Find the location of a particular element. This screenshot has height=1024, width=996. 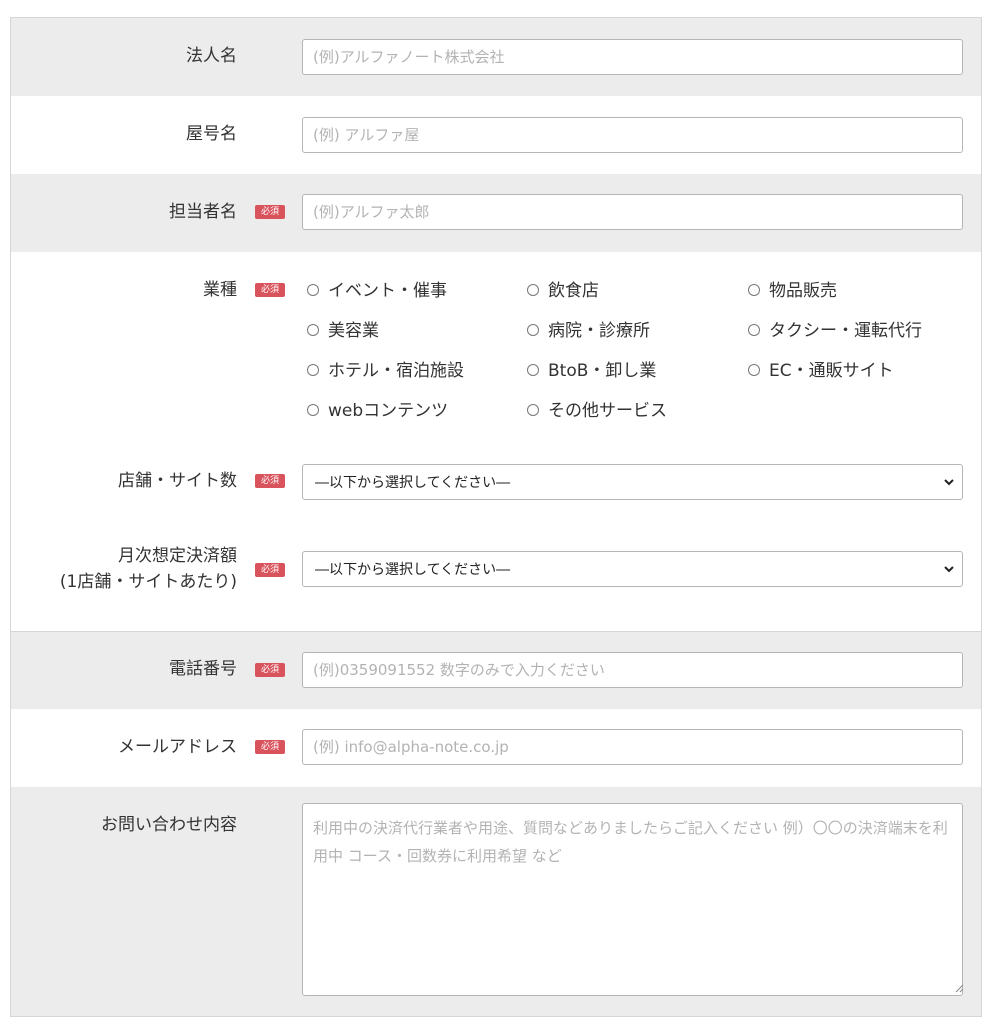

store-count-selected-value: ―以下から選択してください― is located at coordinates (413, 483).